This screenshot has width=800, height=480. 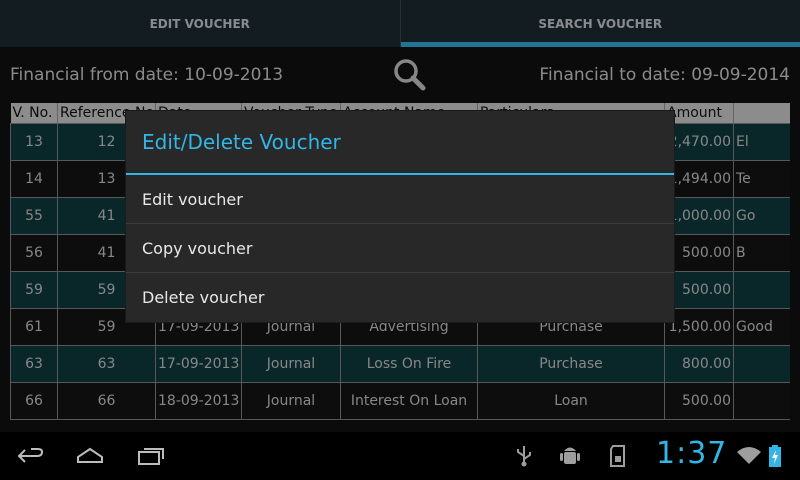 What do you see at coordinates (570, 456) in the screenshot?
I see `android-debug-icon` at bounding box center [570, 456].